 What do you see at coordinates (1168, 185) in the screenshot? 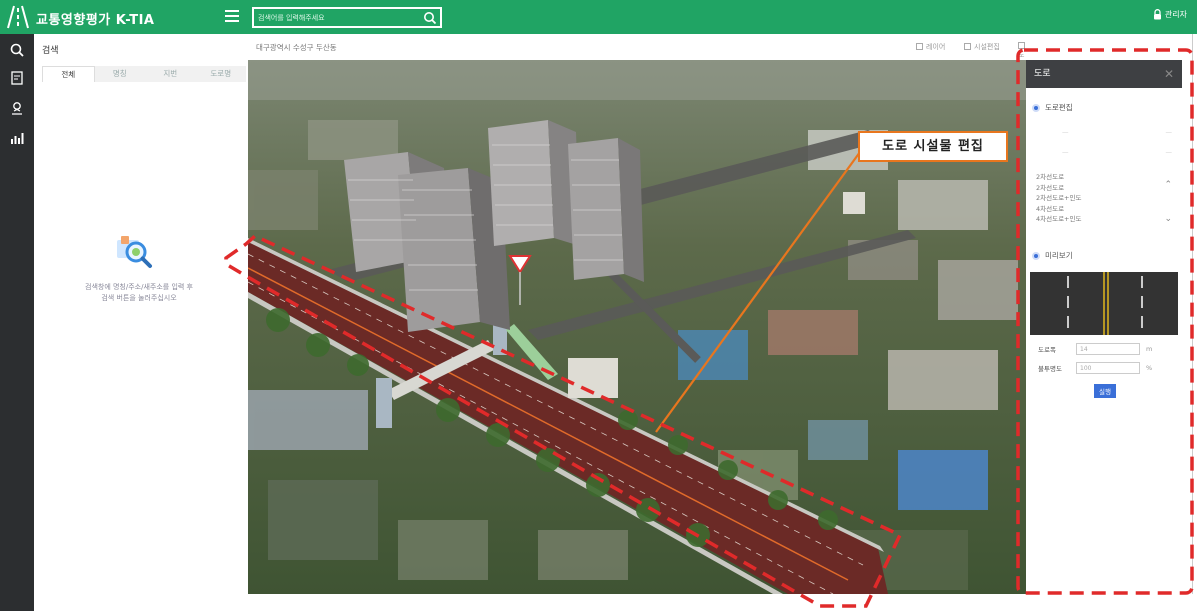
I see `chevron-up-icon: ⌃` at bounding box center [1168, 185].